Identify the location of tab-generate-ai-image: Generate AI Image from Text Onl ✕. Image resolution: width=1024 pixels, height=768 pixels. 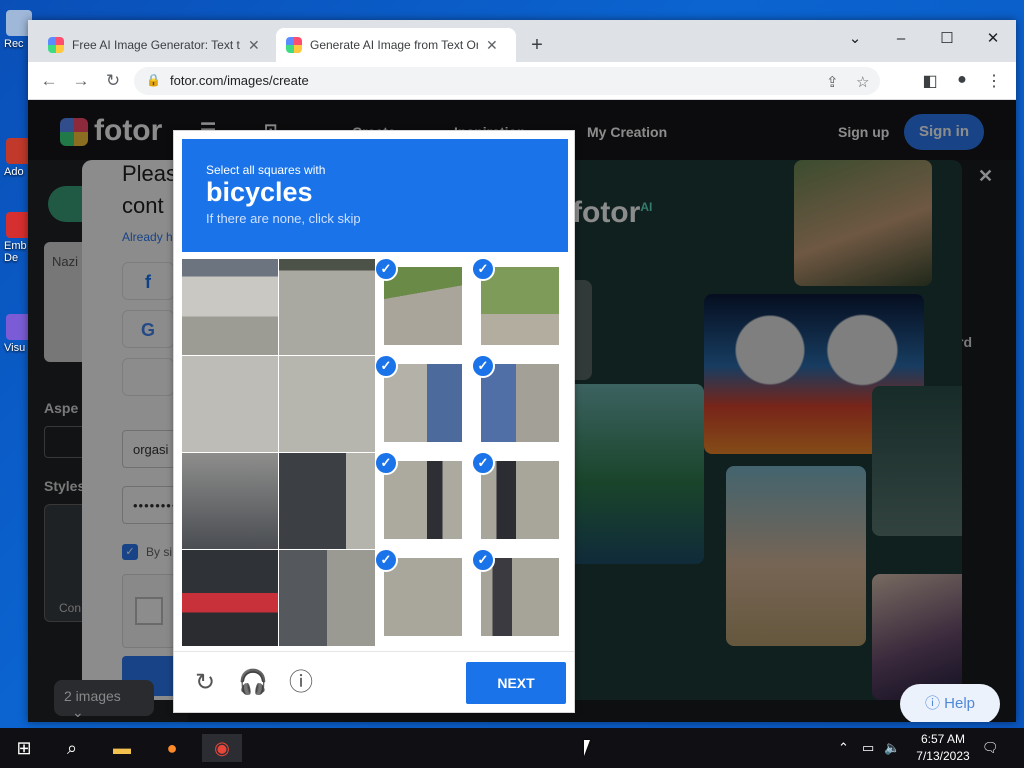
(396, 45).